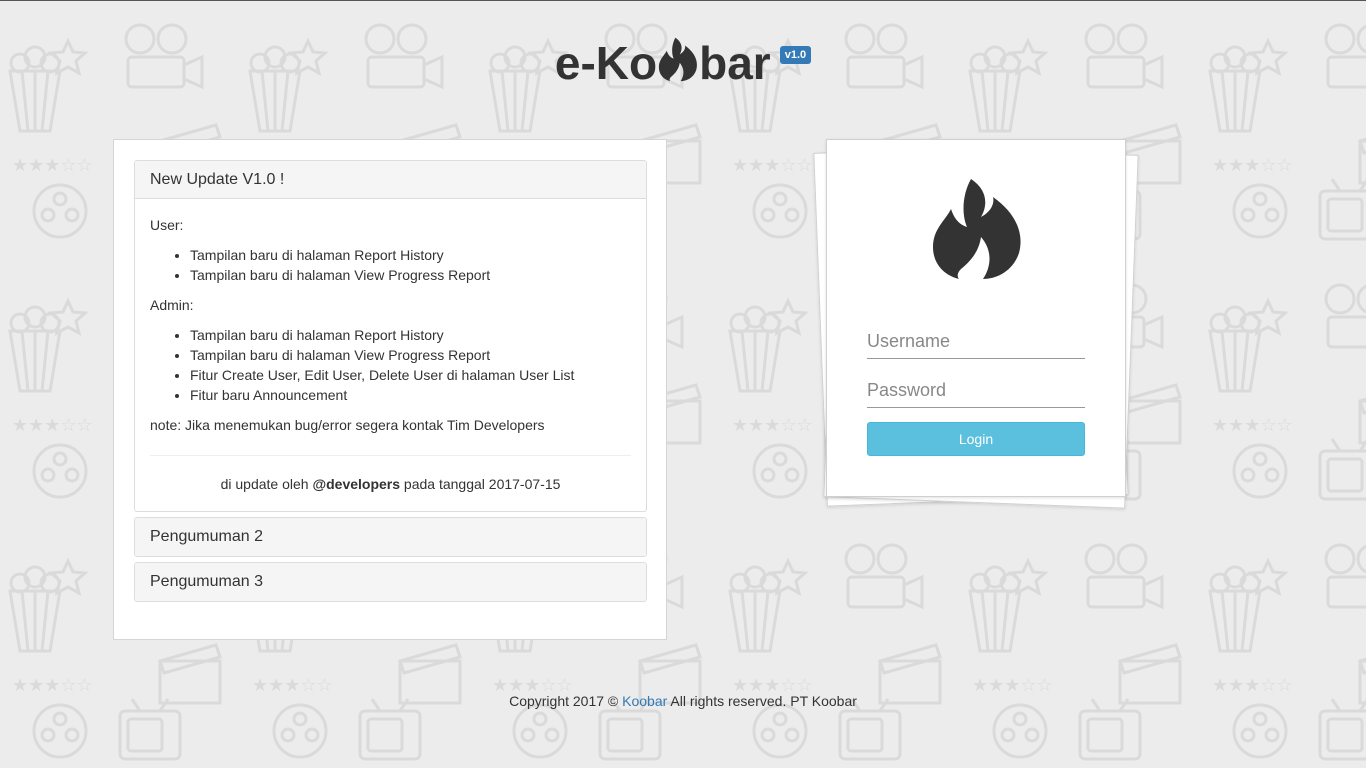  What do you see at coordinates (795, 55) in the screenshot?
I see `version-badge: v1.0` at bounding box center [795, 55].